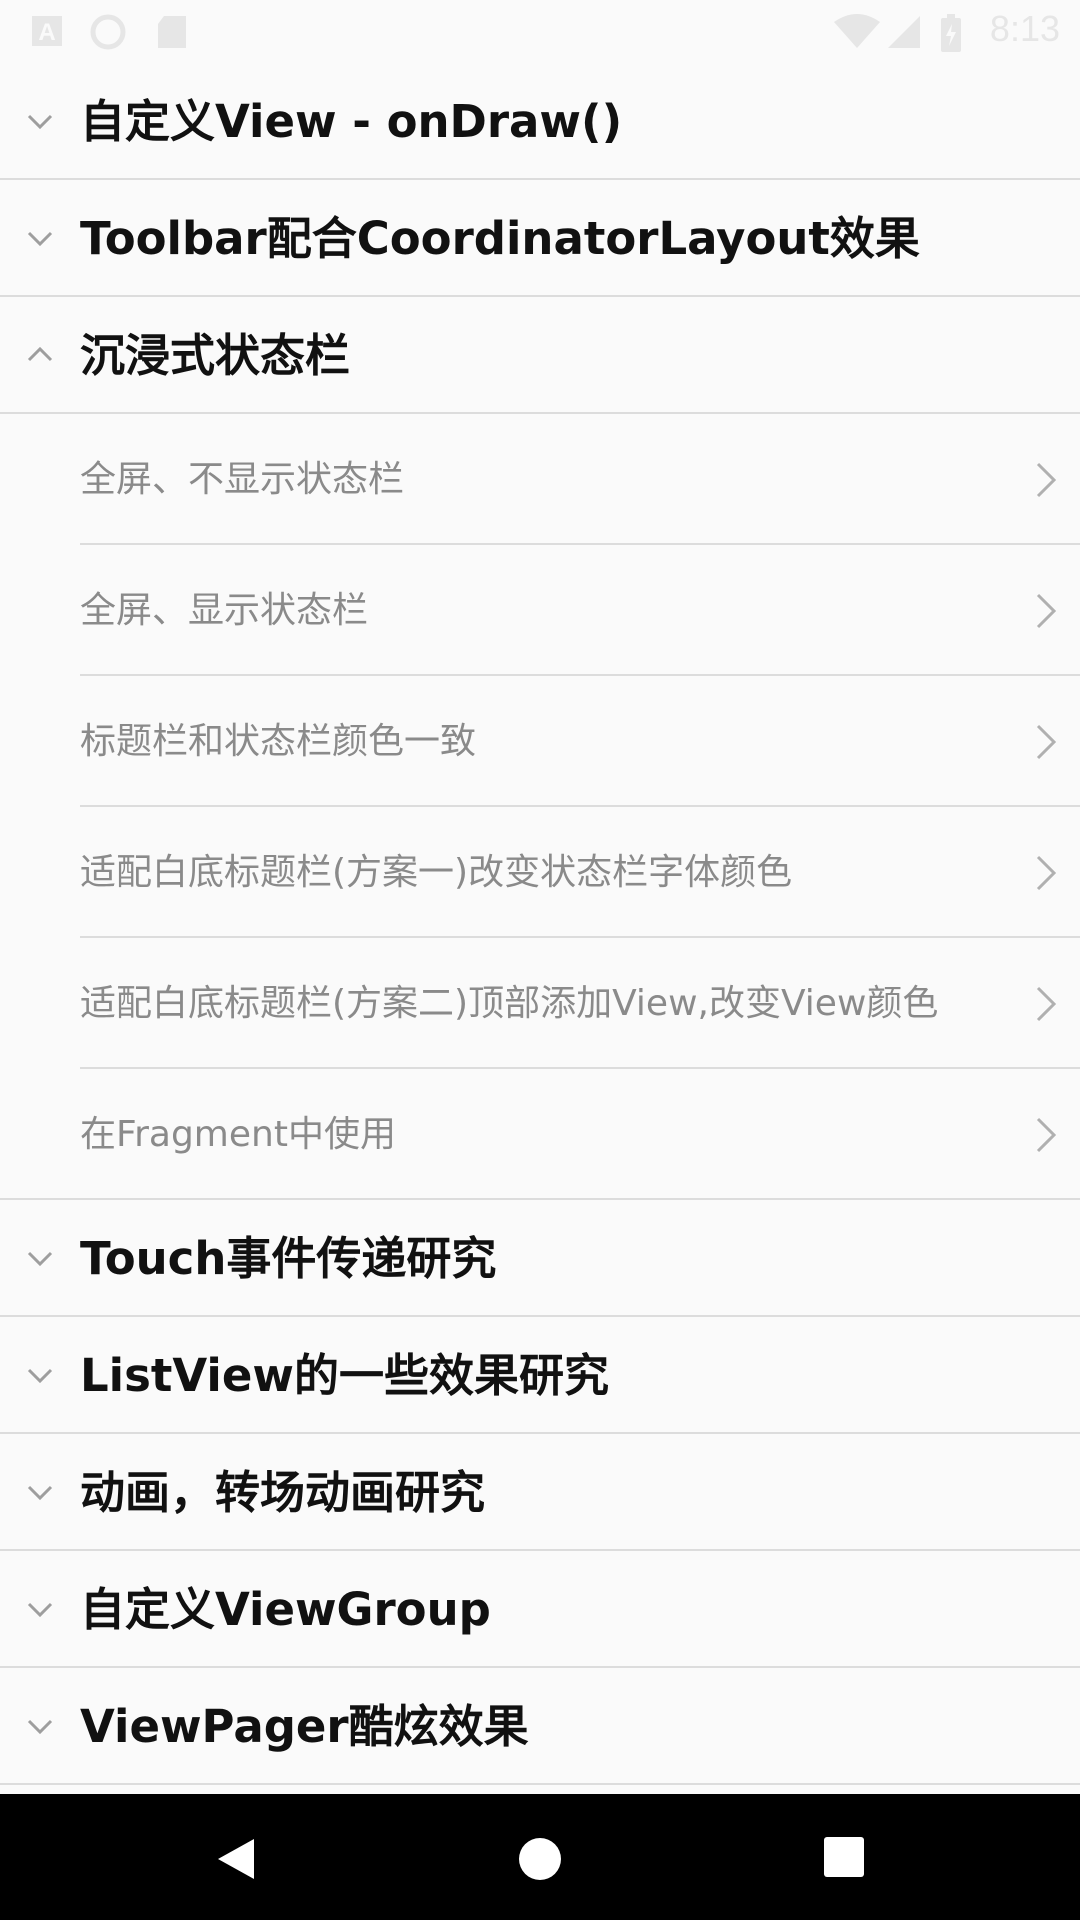 The image size is (1080, 1920). I want to click on child-item-label: 适配白底标题栏(方案二)顶部添加View,改变View颜色, so click(509, 1003).